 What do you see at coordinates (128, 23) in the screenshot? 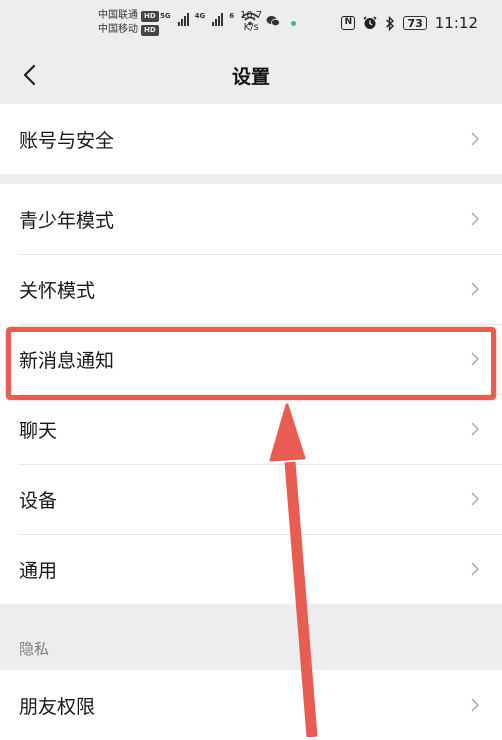
I see `carrier-info: 中国联通 HD 中国移动 HD` at bounding box center [128, 23].